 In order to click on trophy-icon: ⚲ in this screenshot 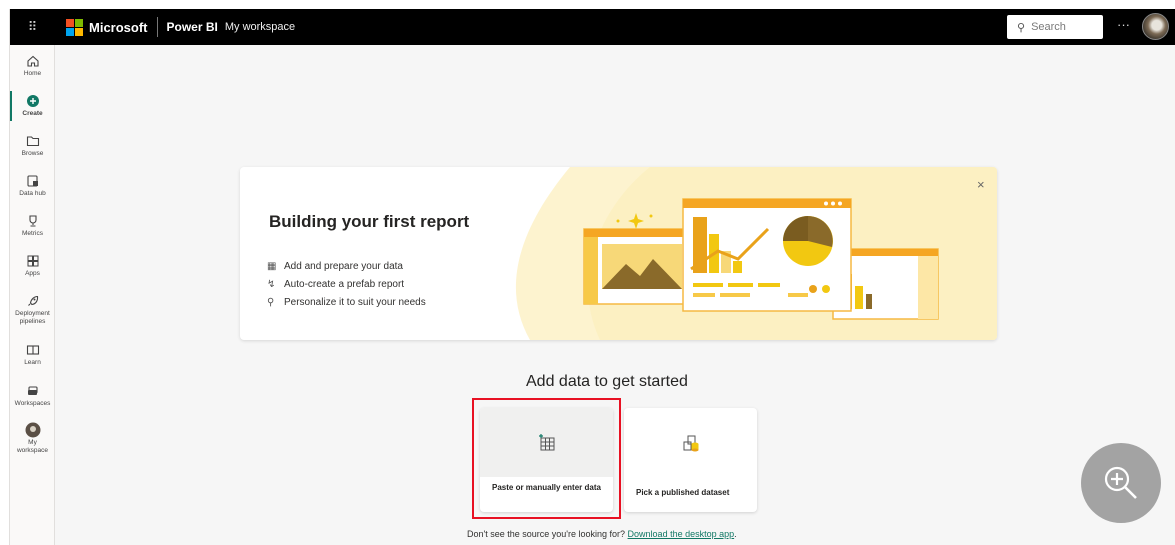, I will do `click(271, 302)`.